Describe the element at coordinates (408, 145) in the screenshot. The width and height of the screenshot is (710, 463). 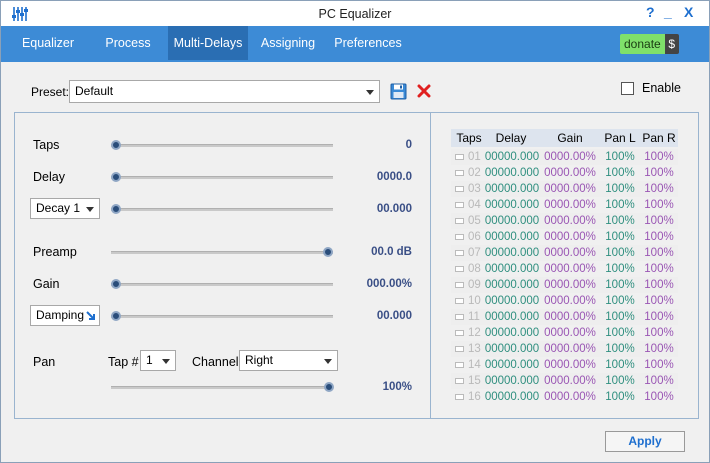
I see `taps-value: 0` at that location.